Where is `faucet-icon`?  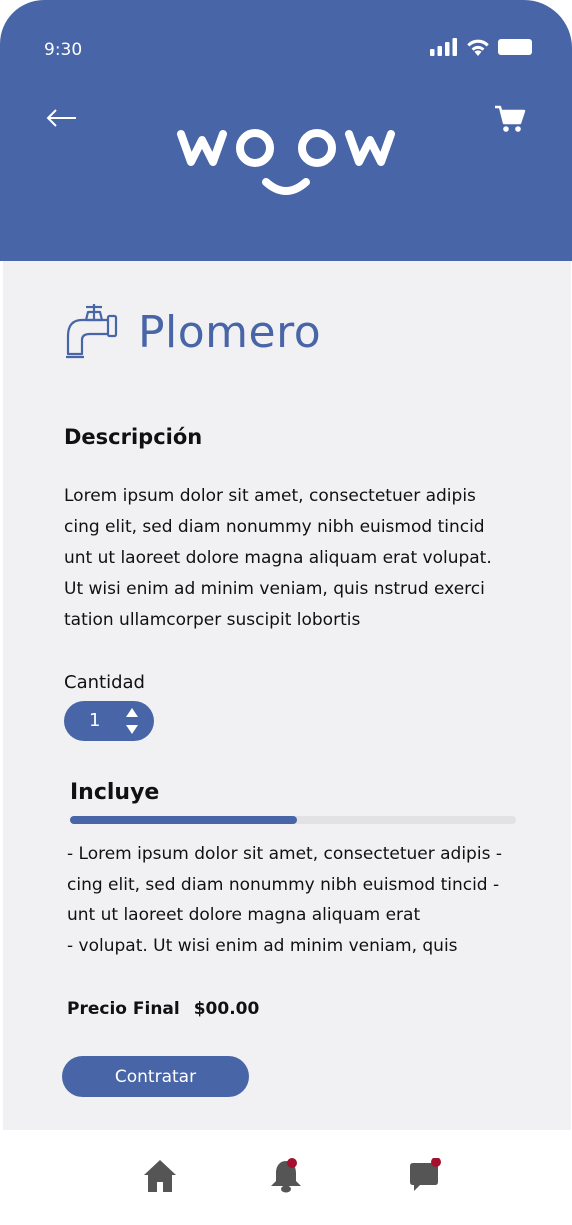 faucet-icon is located at coordinates (92, 331).